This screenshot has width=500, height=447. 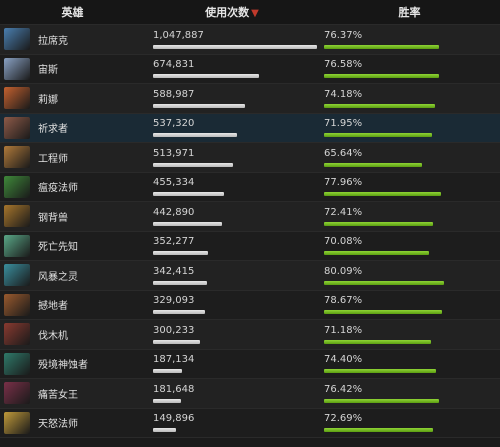 I want to click on uses-cell: 588,987, so click(x=232, y=98).